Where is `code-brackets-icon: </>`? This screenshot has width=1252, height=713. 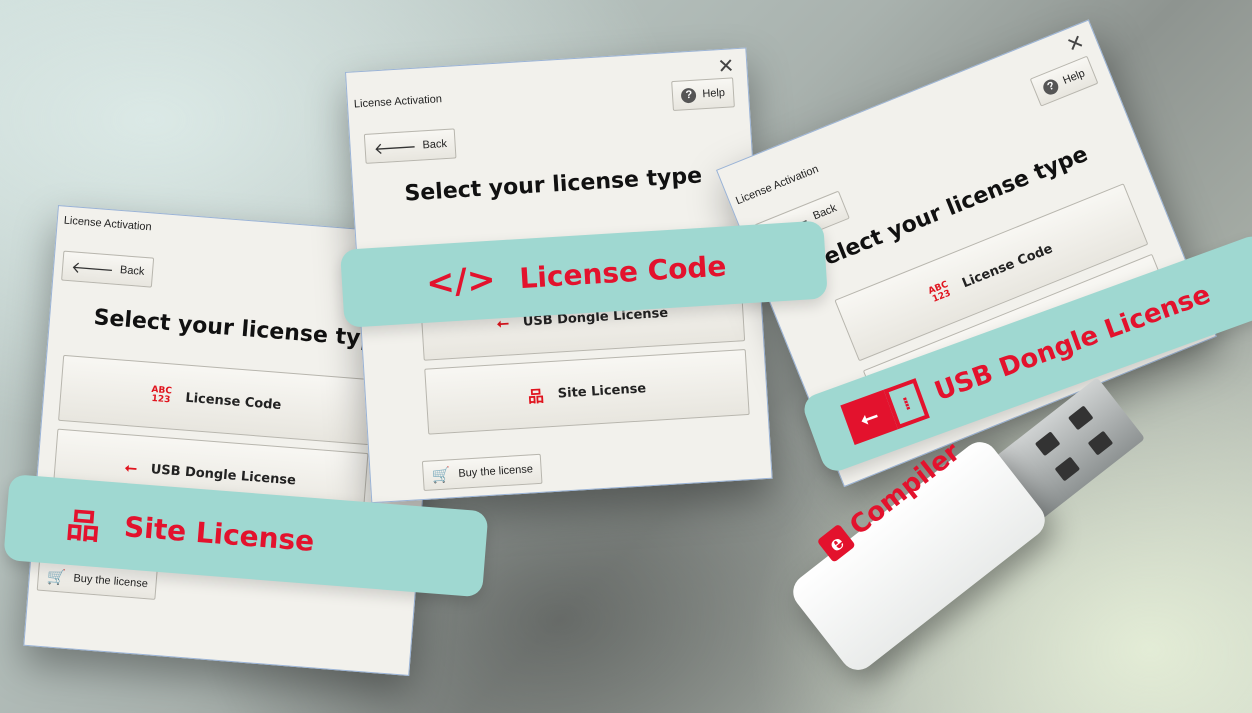
code-brackets-icon: </> is located at coordinates (461, 281).